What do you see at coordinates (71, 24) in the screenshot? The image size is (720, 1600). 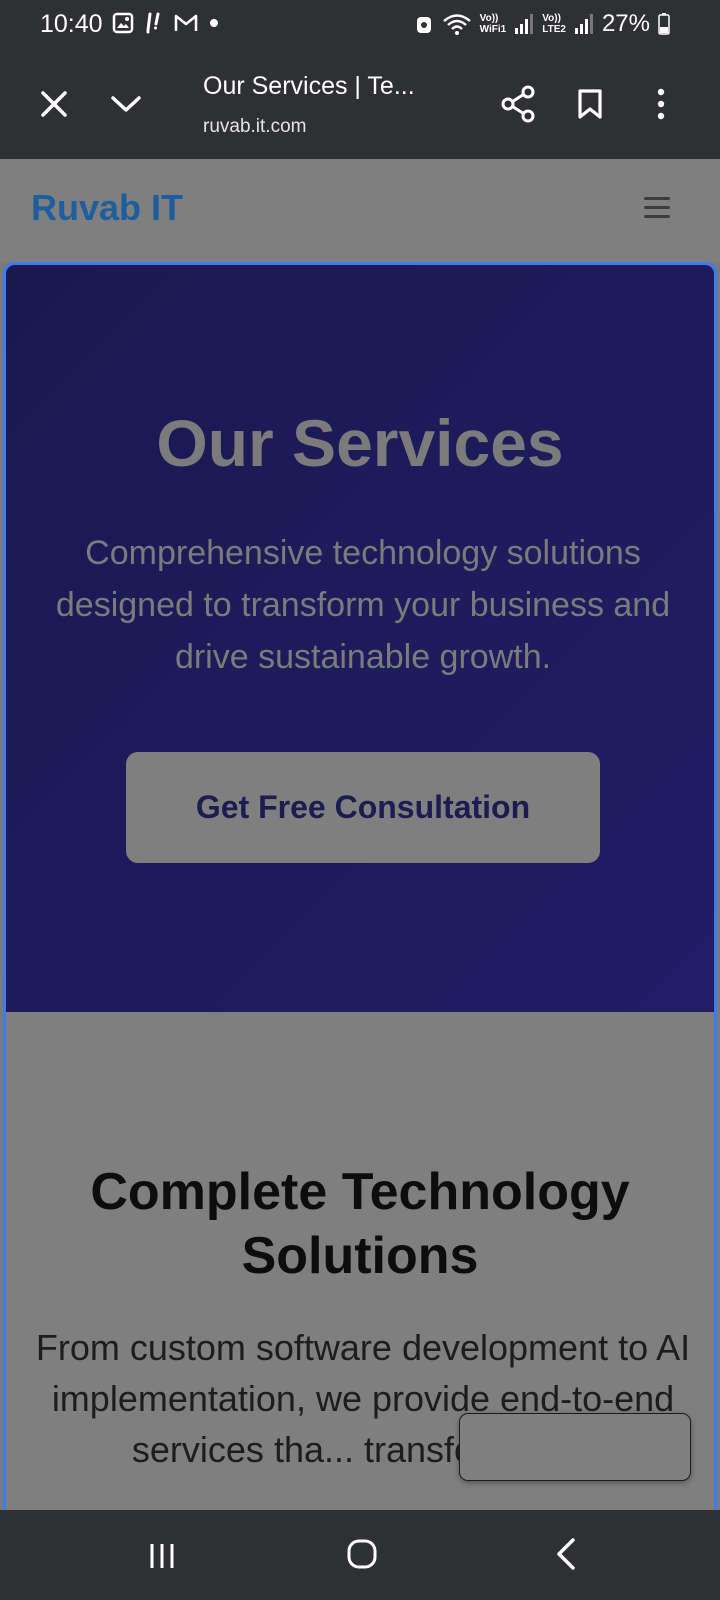 I see `status-time: 10:40` at bounding box center [71, 24].